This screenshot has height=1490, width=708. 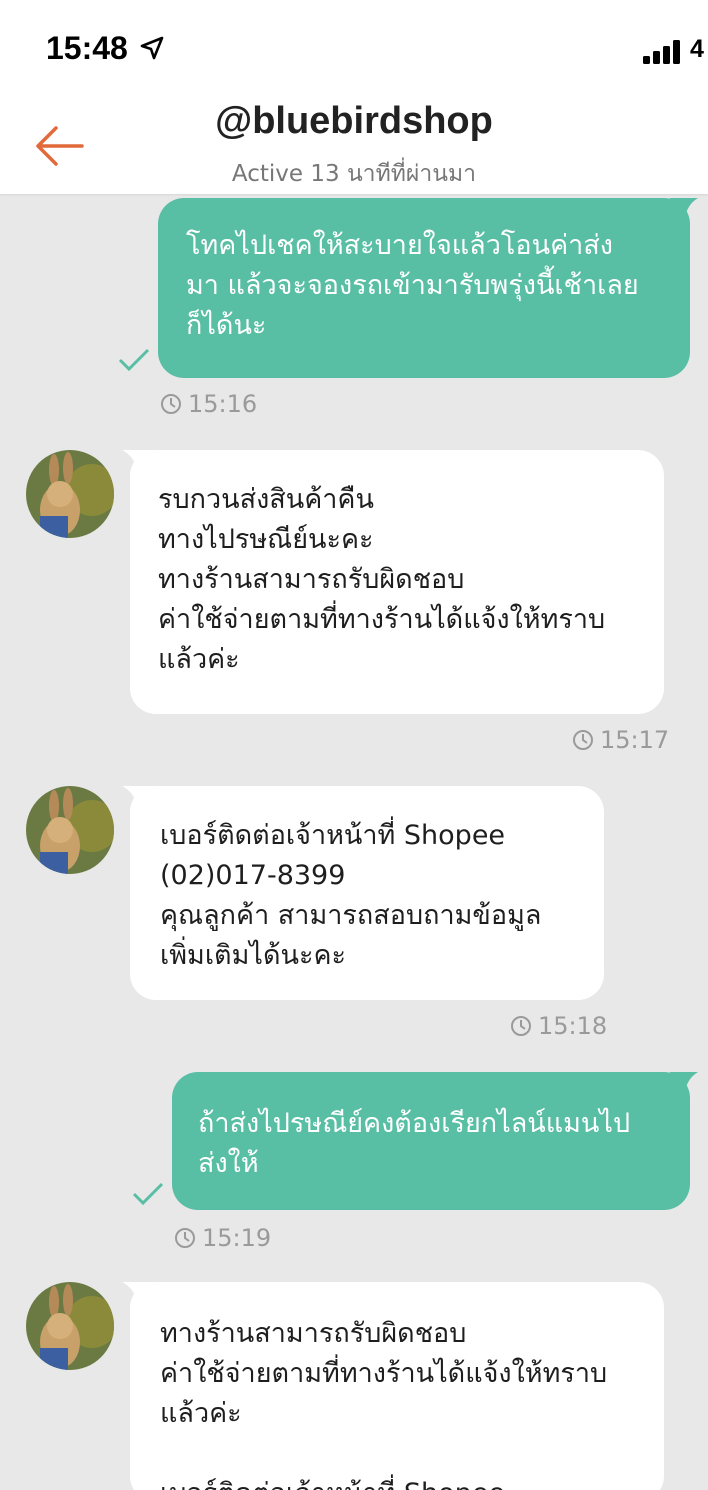 I want to click on message-line, so click(x=407, y=1454).